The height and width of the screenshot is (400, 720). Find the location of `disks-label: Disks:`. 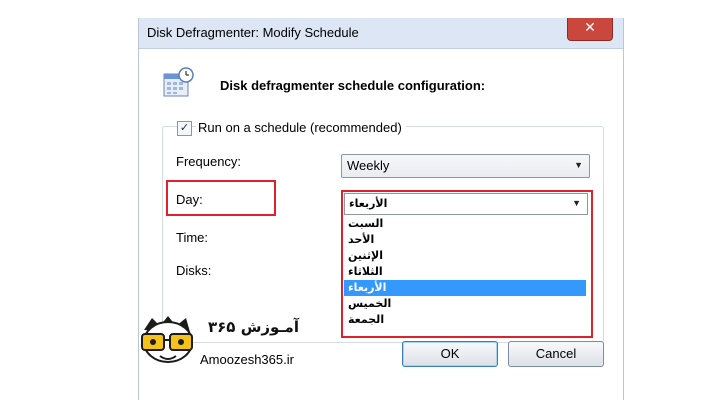

disks-label: Disks: is located at coordinates (194, 270).